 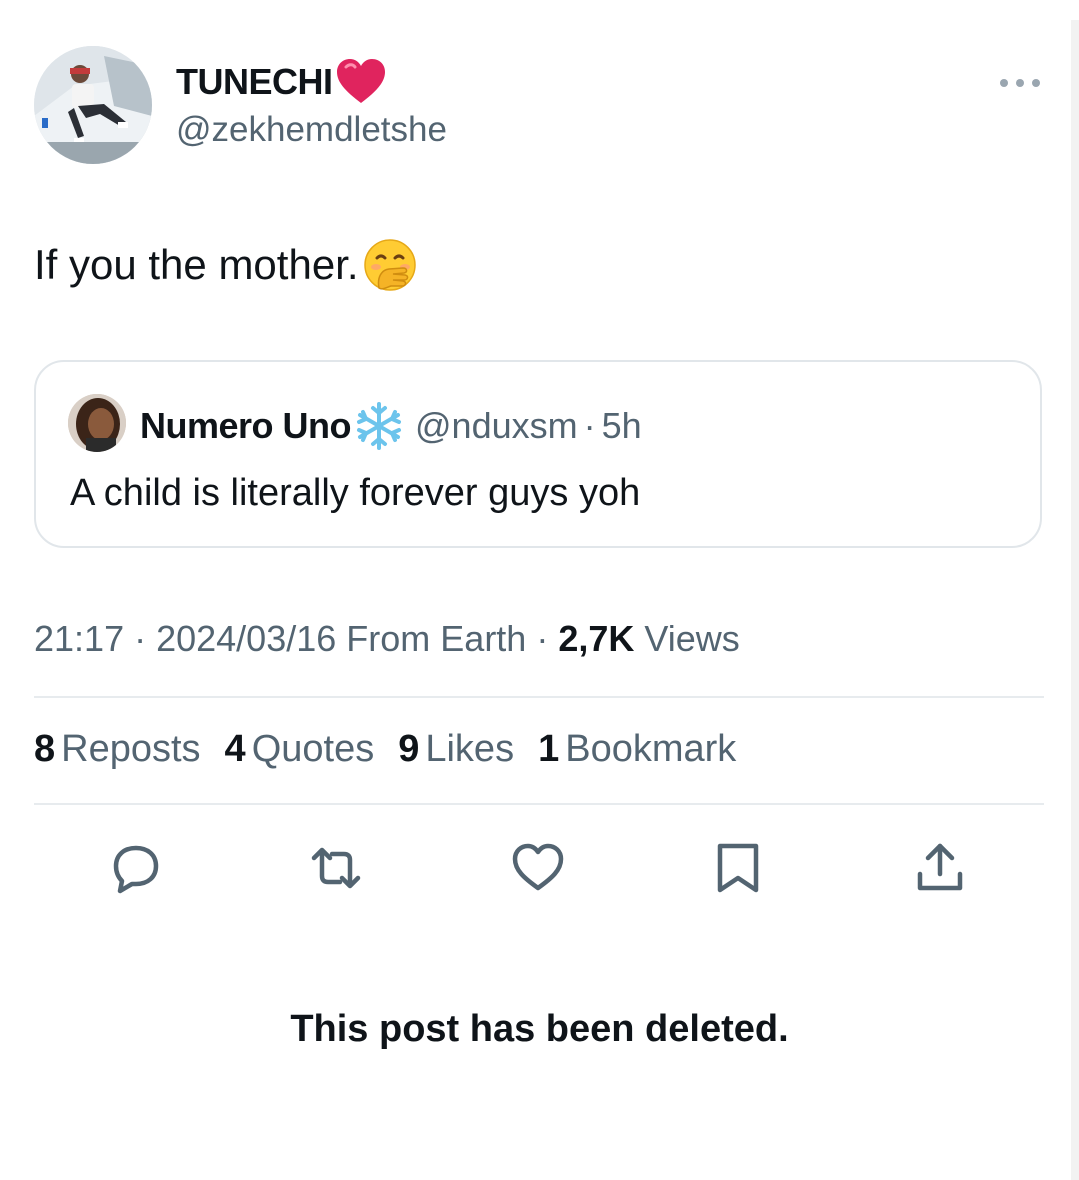 I want to click on stat-bookmarks: 1 Bookmark, so click(x=637, y=749).